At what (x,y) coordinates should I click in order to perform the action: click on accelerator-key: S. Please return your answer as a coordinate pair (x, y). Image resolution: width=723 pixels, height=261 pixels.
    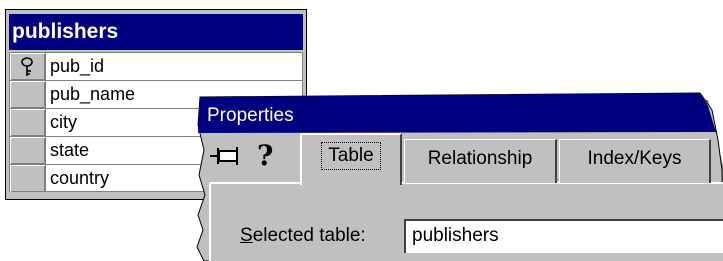
    Looking at the image, I should click on (246, 235).